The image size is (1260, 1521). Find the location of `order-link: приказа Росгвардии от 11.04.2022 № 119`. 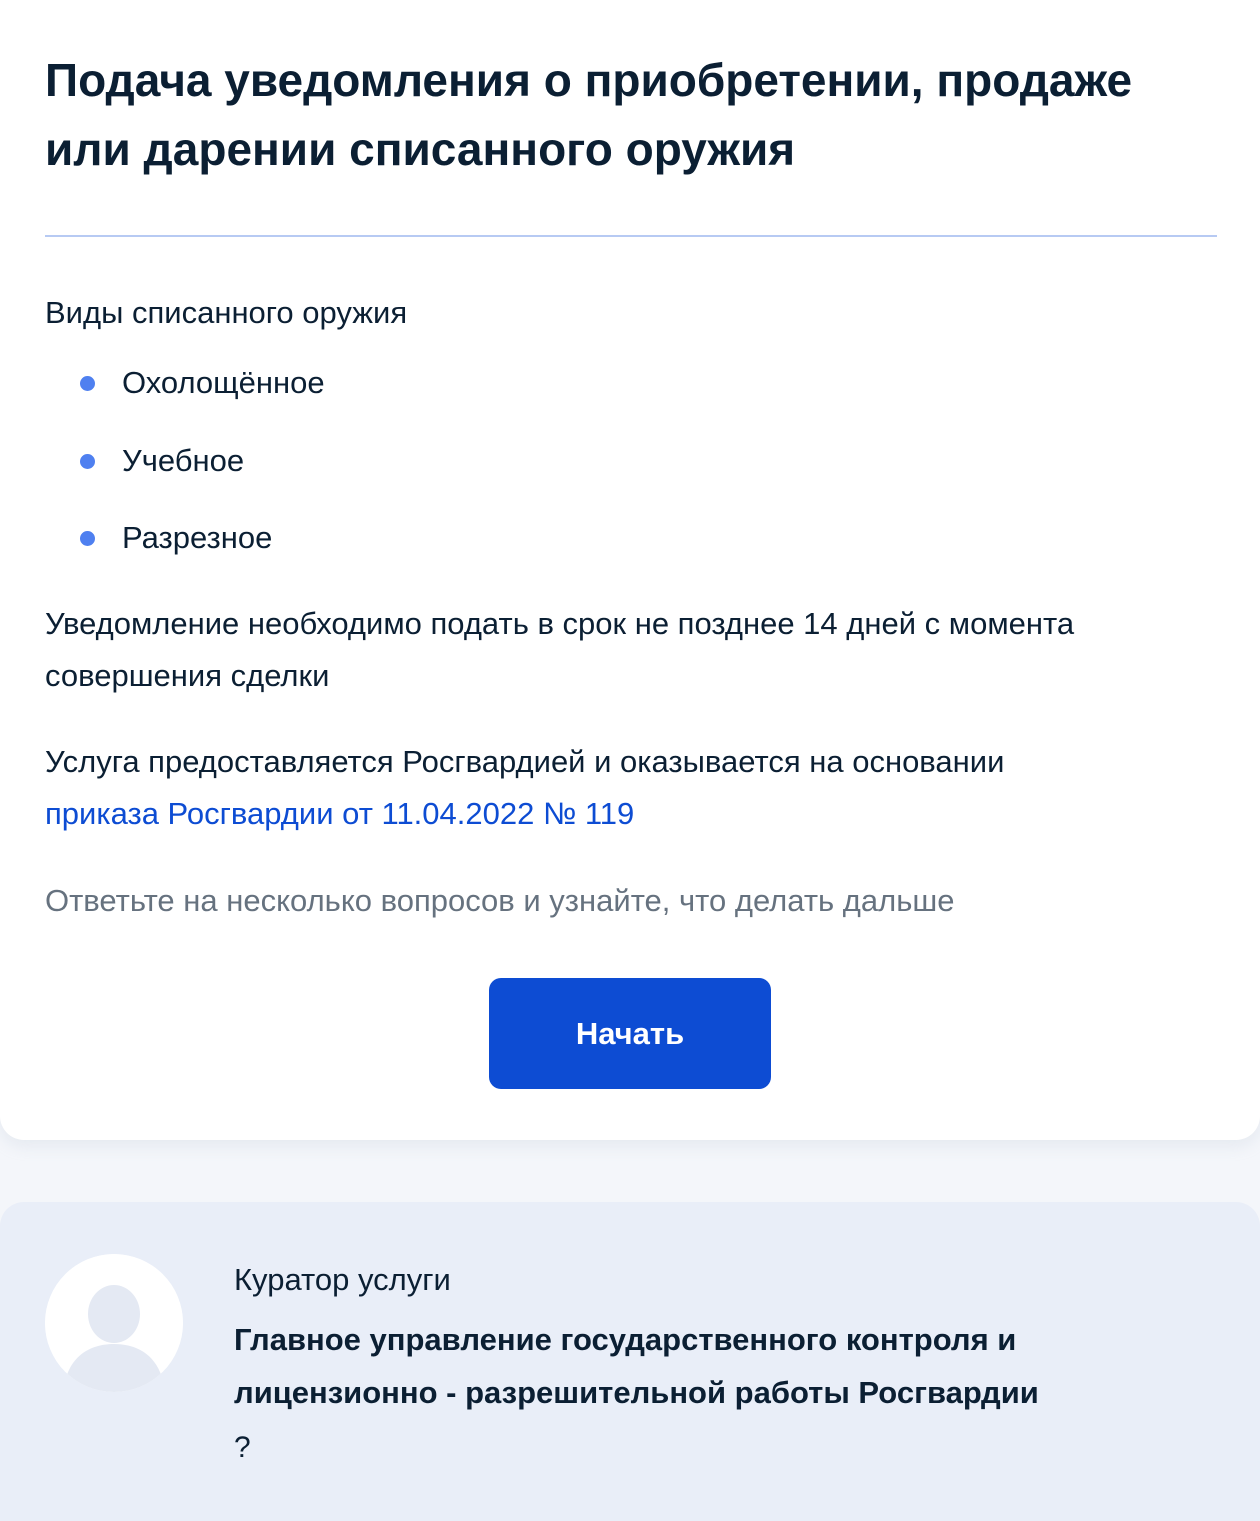

order-link: приказа Росгвардии от 11.04.2022 № 119 is located at coordinates (339, 813).